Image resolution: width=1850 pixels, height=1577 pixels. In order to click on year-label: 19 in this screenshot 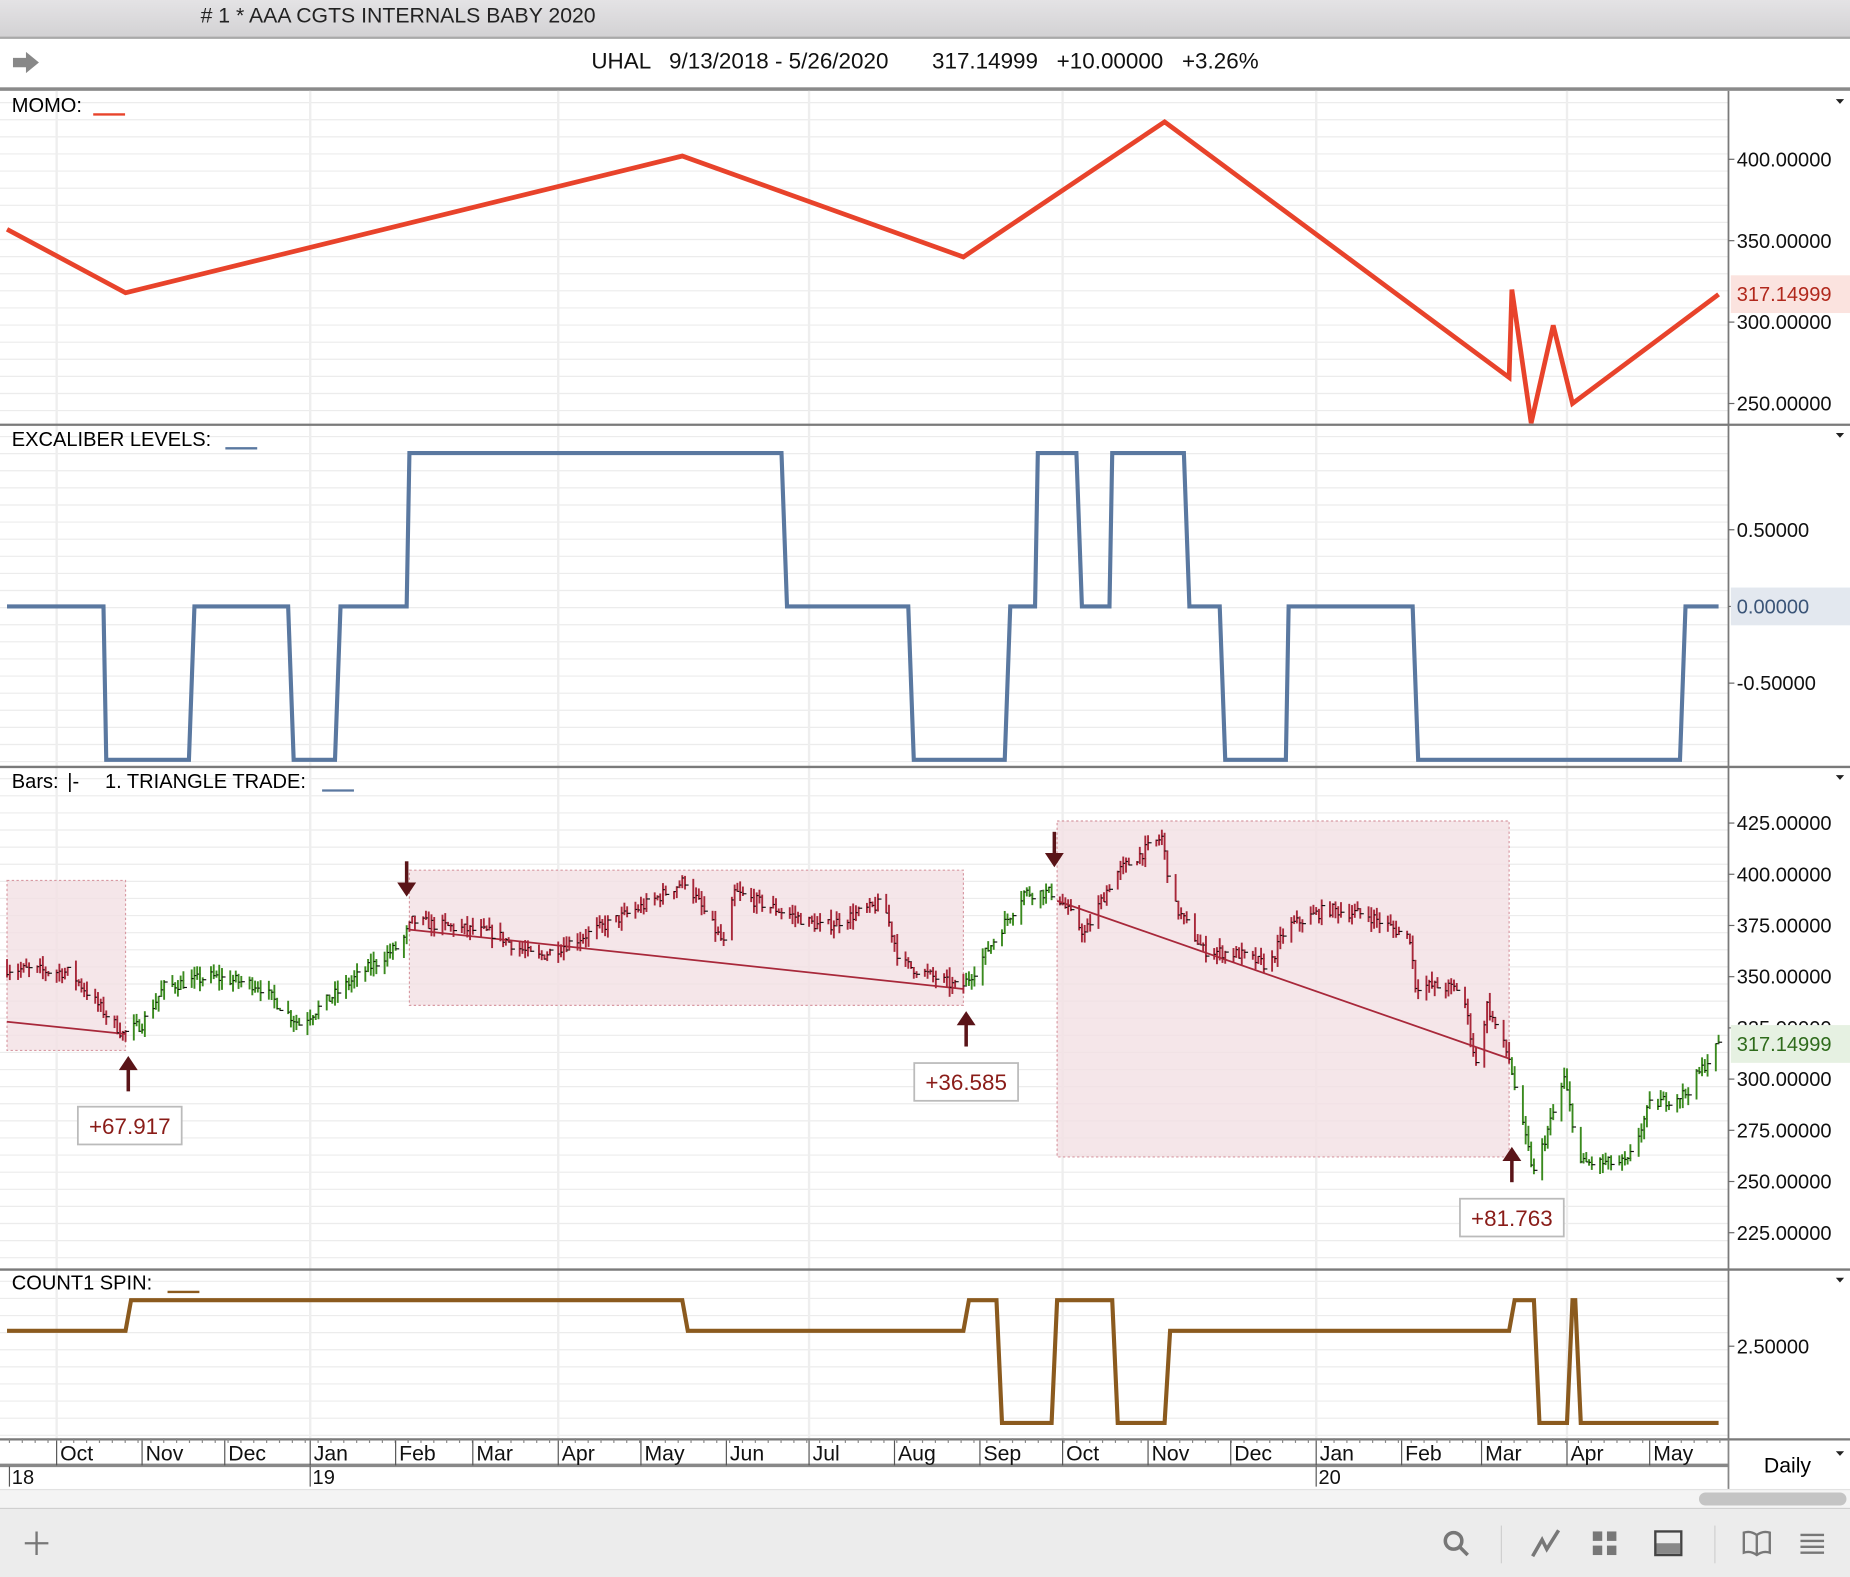, I will do `click(324, 1478)`.